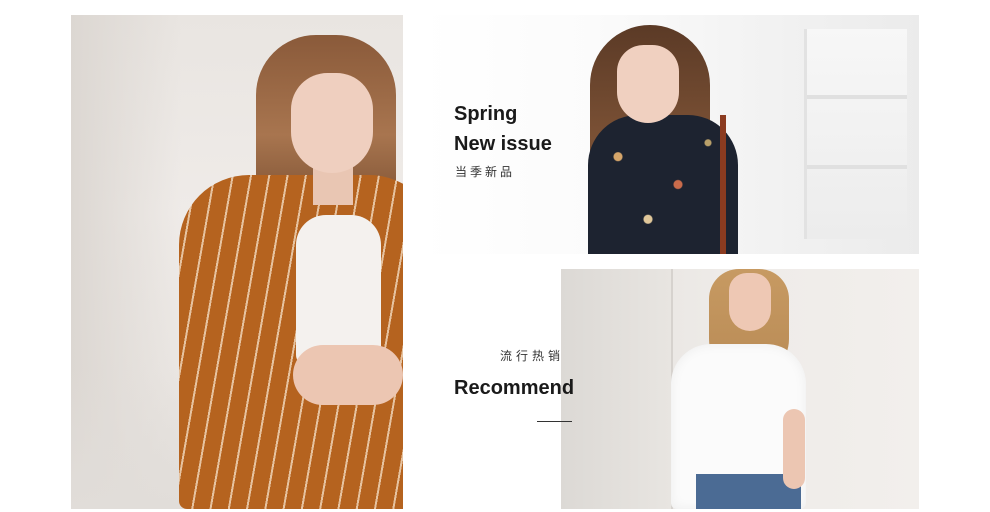 This screenshot has width=990, height=512. I want to click on recommend-heading: Recommend, so click(514, 388).